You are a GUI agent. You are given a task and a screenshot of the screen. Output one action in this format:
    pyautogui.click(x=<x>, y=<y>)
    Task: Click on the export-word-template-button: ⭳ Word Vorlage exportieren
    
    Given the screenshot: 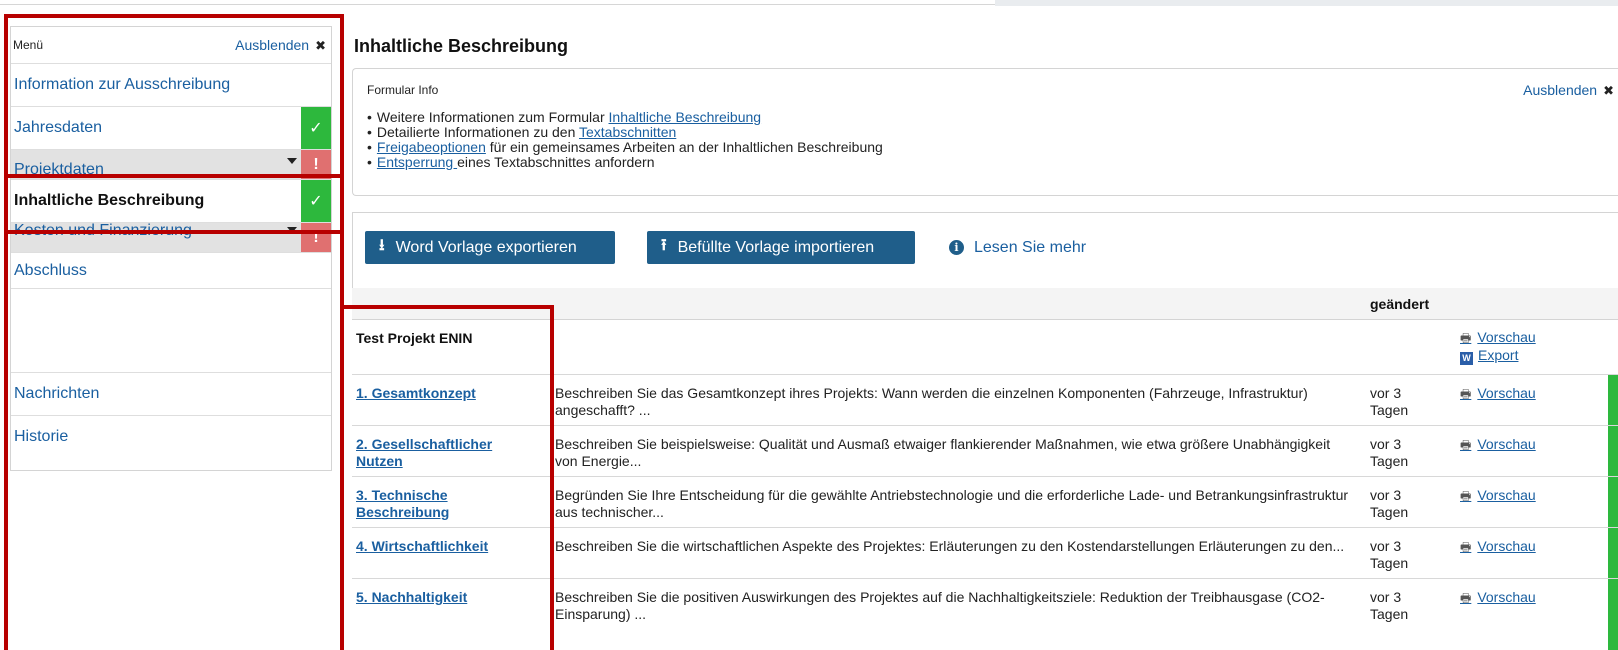 What is the action you would take?
    pyautogui.click(x=490, y=247)
    